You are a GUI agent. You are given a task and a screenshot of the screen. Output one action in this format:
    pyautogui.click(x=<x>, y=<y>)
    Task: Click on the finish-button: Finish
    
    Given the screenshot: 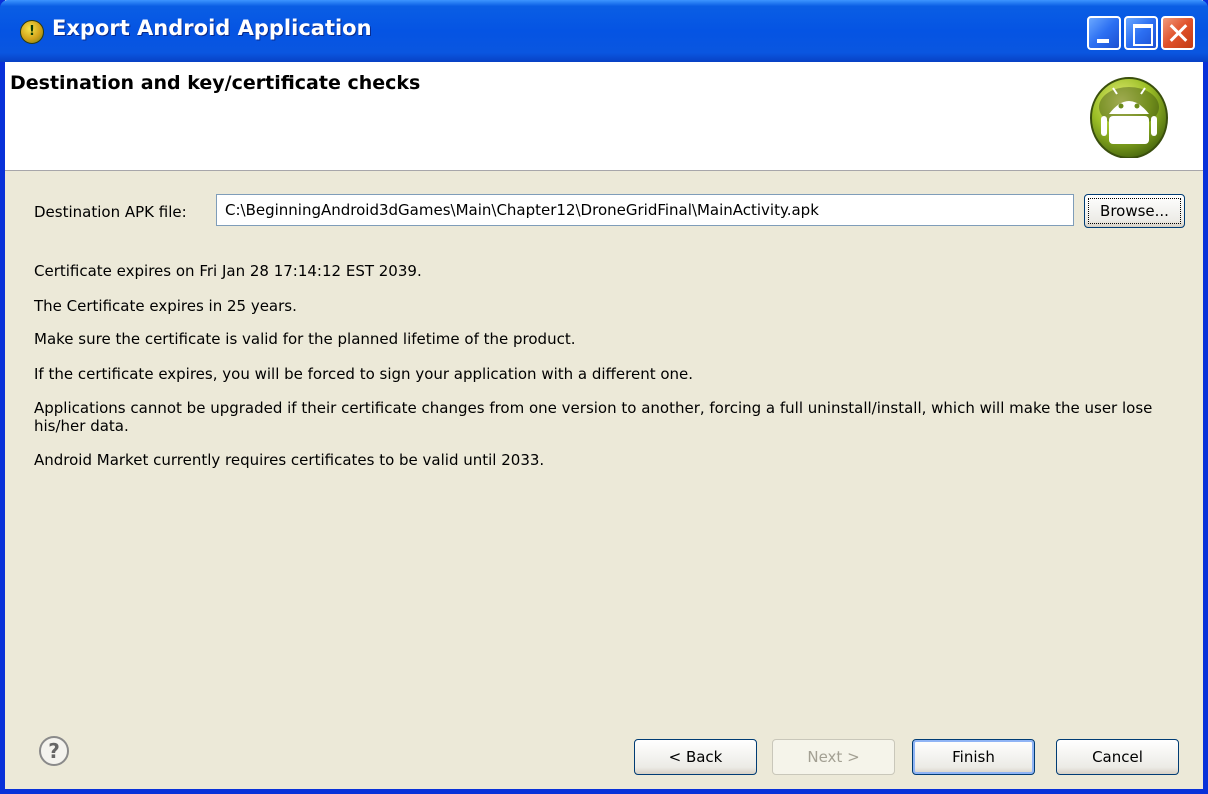 What is the action you would take?
    pyautogui.click(x=973, y=757)
    